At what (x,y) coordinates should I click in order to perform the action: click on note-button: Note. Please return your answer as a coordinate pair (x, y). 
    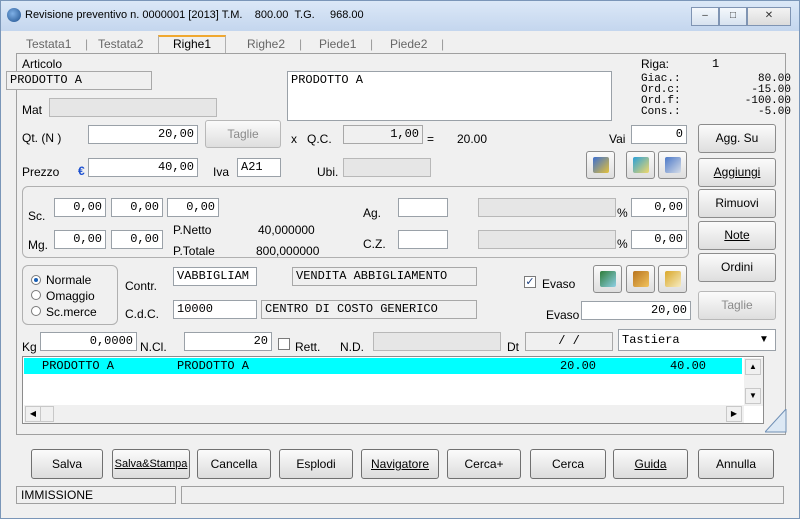
    Looking at the image, I should click on (737, 235).